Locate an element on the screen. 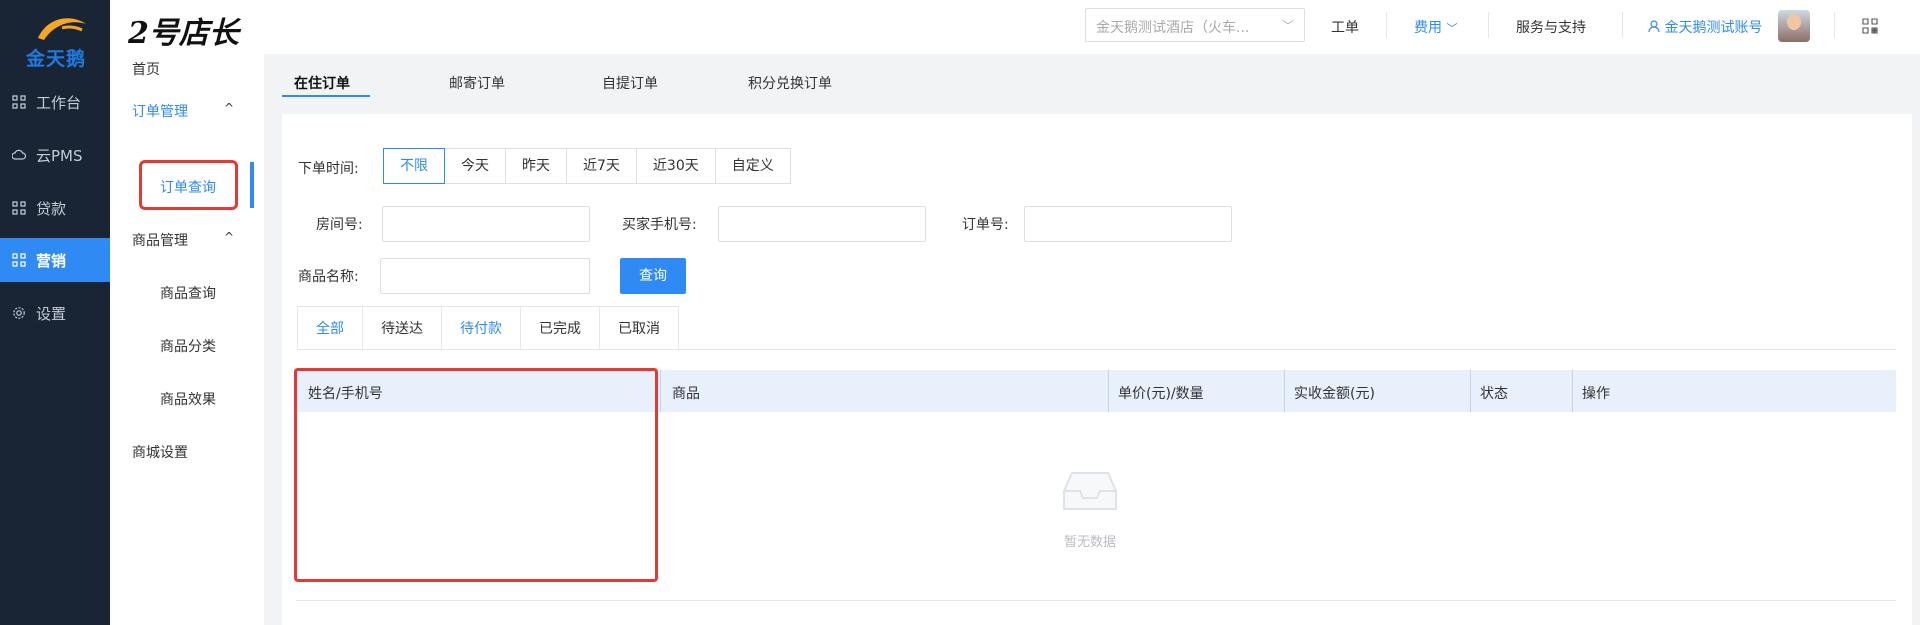  nav-loan: 贷款 is located at coordinates (55, 208).